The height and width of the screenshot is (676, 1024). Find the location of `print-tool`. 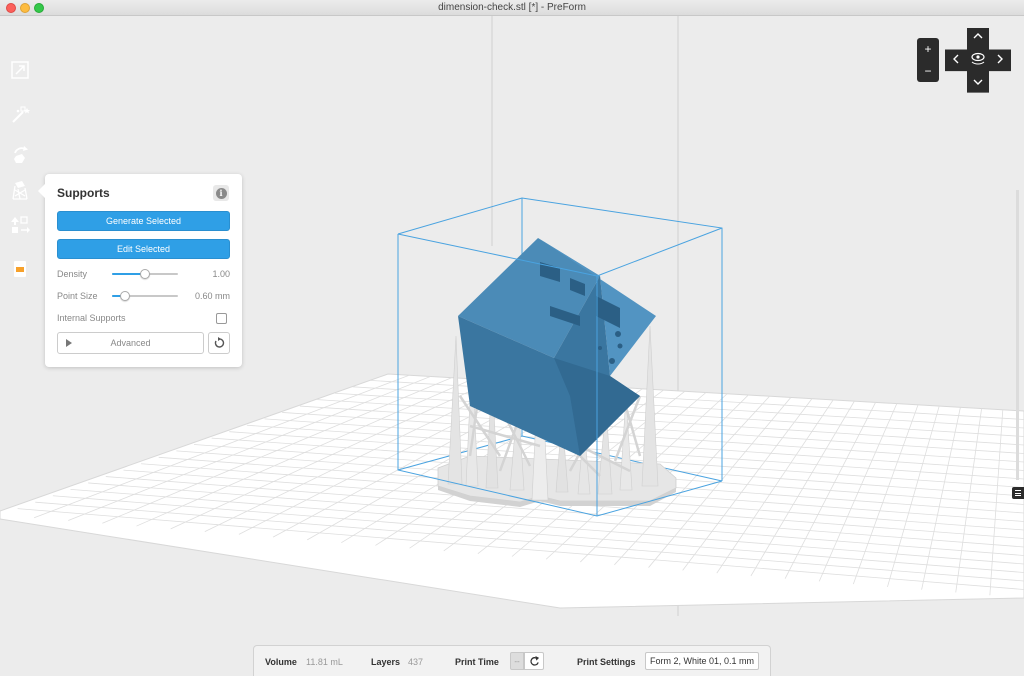

print-tool is located at coordinates (20, 269).